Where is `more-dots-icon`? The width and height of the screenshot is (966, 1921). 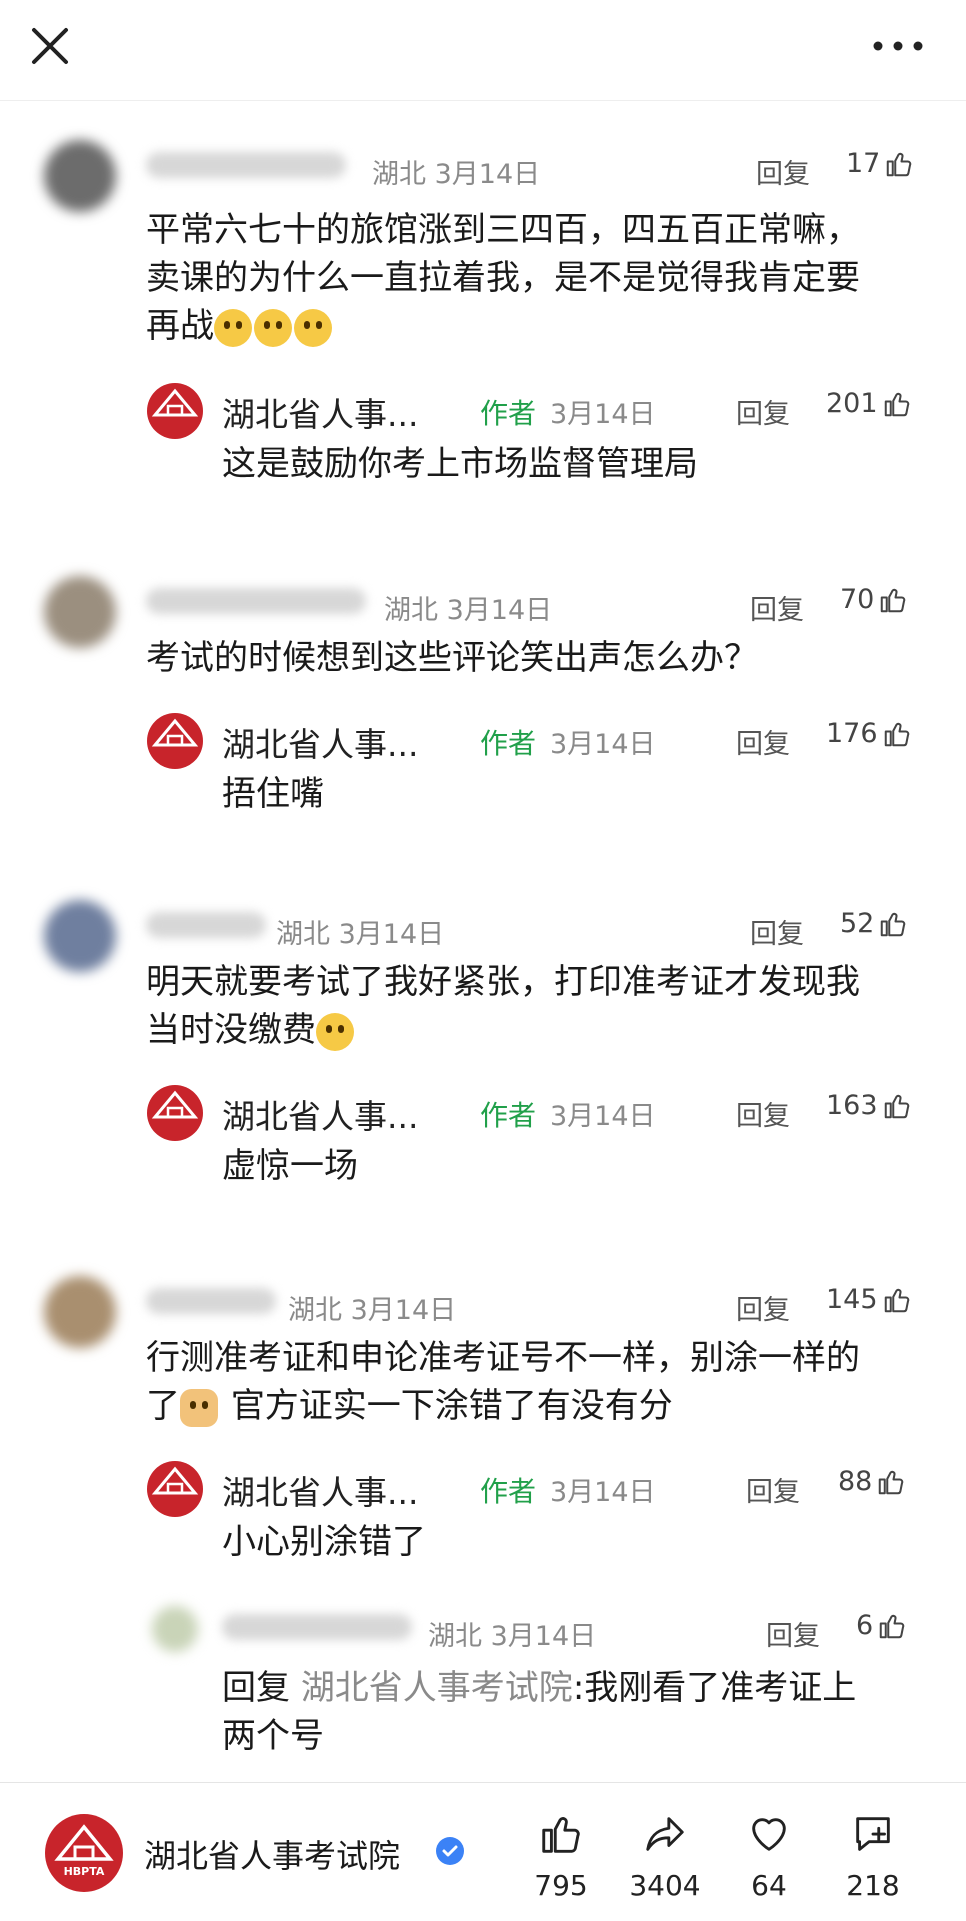 more-dots-icon is located at coordinates (898, 46).